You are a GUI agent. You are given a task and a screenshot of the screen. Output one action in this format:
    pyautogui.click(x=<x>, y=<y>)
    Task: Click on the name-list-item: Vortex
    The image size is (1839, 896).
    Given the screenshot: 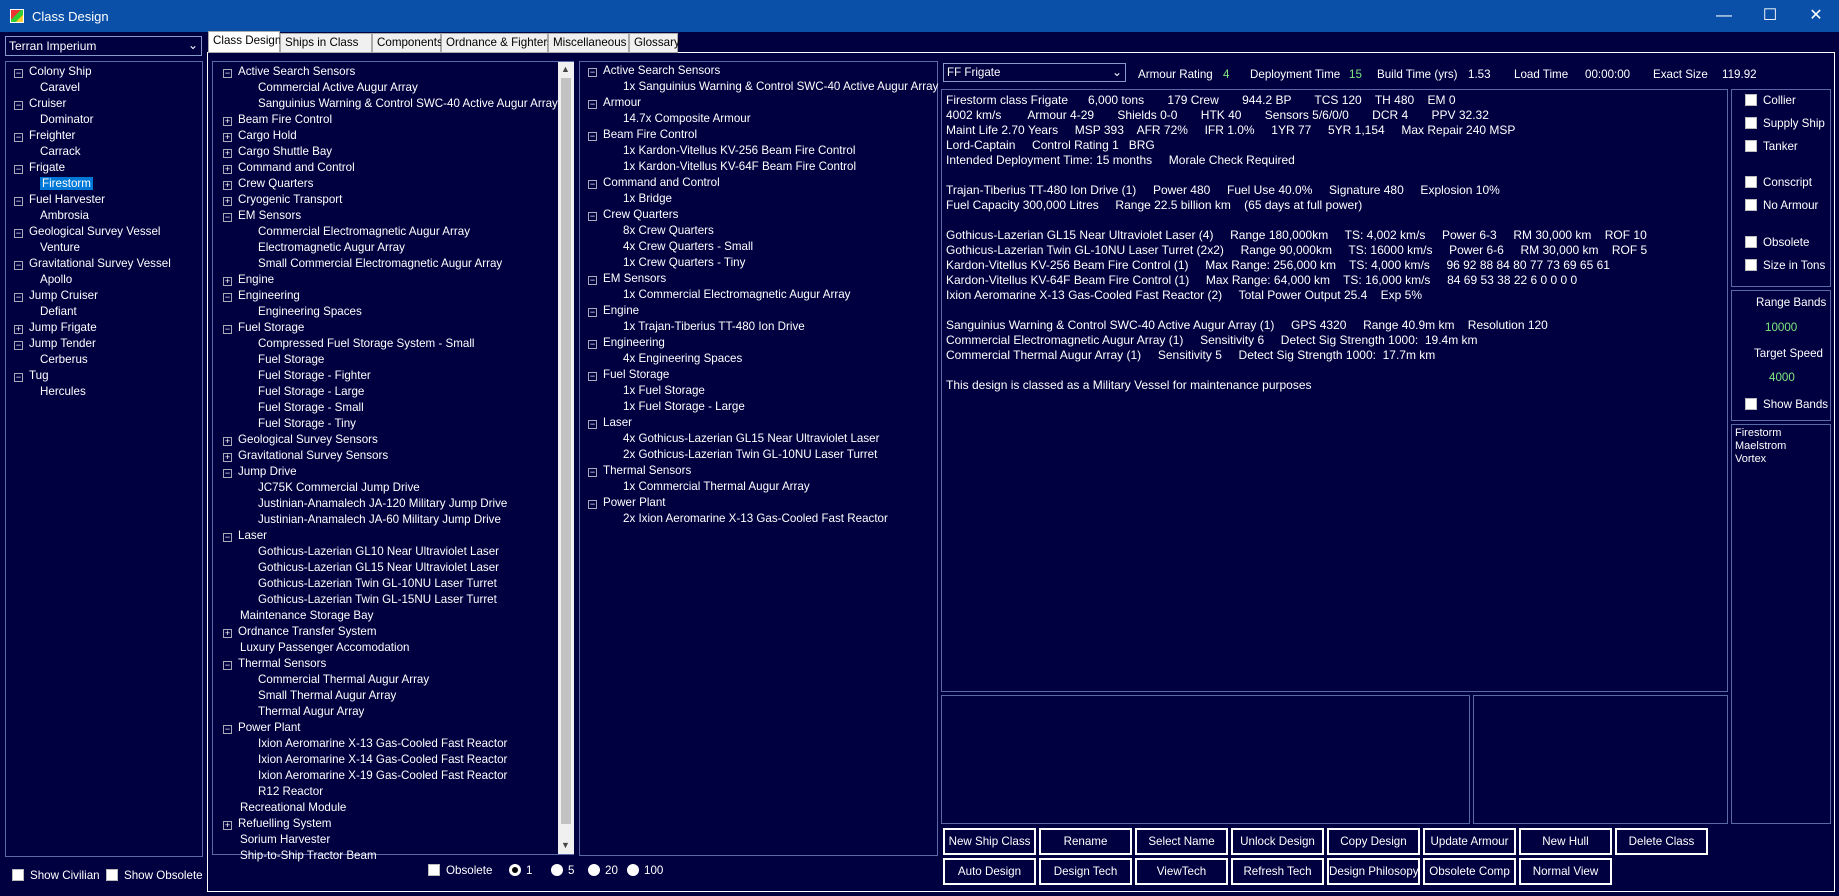 What is the action you would take?
    pyautogui.click(x=1750, y=459)
    